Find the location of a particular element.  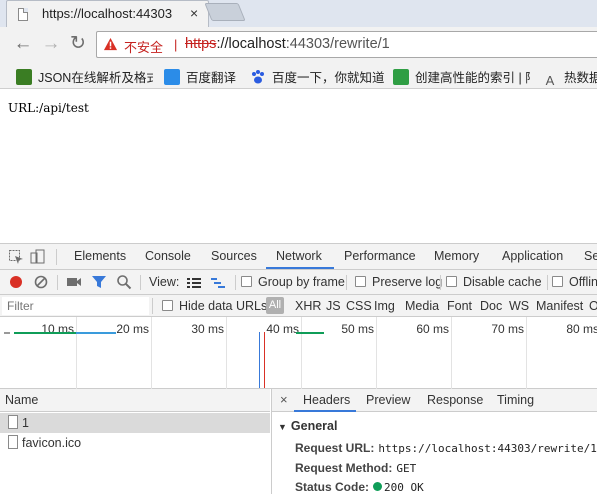

requests-column-header: Name is located at coordinates (135, 400).